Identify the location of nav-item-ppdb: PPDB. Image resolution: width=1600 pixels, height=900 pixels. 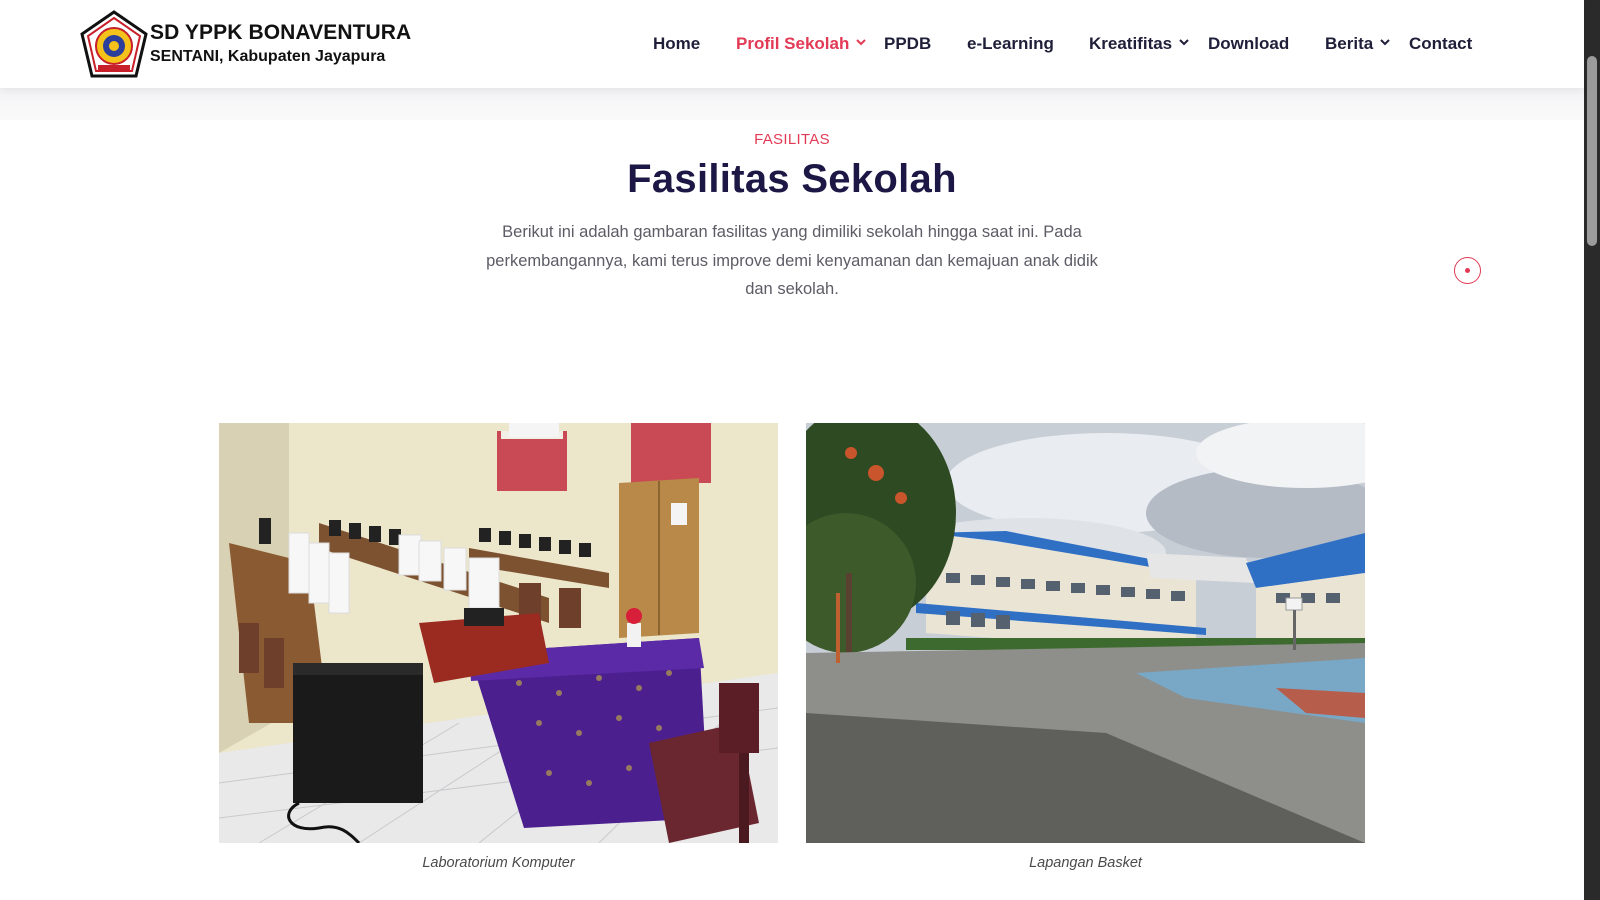
(907, 44).